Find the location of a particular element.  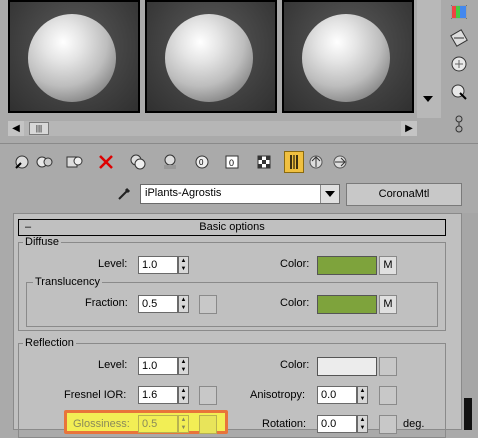

anisotropy-spinner: ▲ ▼ is located at coordinates (362, 395).